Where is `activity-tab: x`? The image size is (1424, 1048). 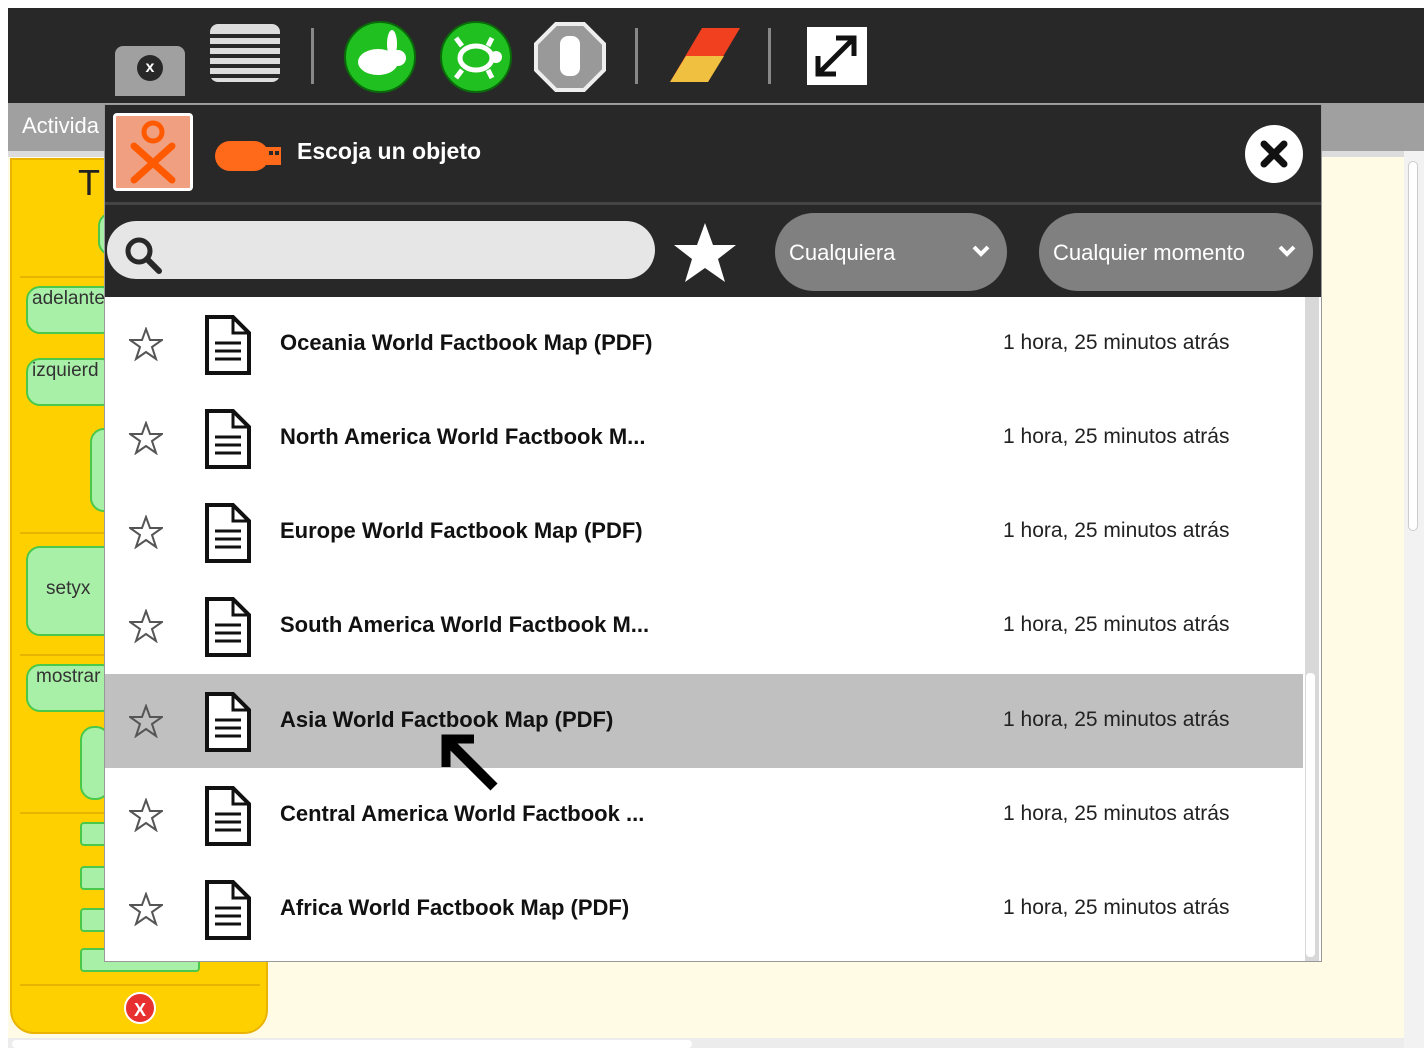 activity-tab: x is located at coordinates (150, 71).